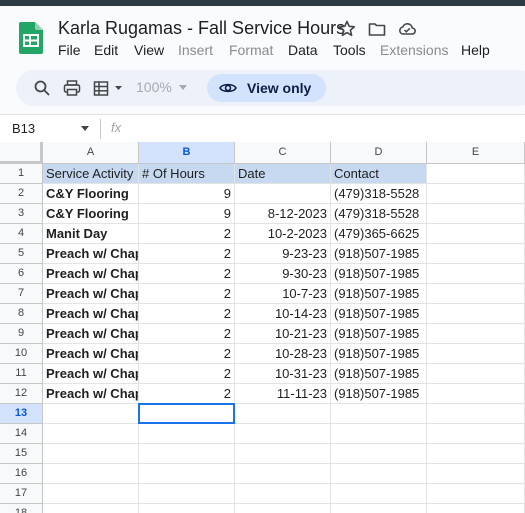 This screenshot has height=513, width=525. I want to click on view-only-button: View only, so click(266, 88).